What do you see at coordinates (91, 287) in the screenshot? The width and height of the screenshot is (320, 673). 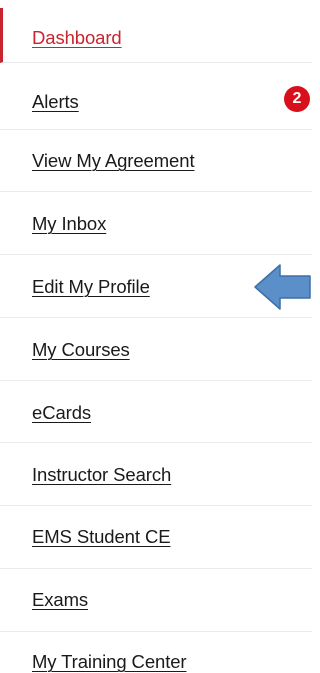 I see `sidebar-item-label: Edit My Profile` at bounding box center [91, 287].